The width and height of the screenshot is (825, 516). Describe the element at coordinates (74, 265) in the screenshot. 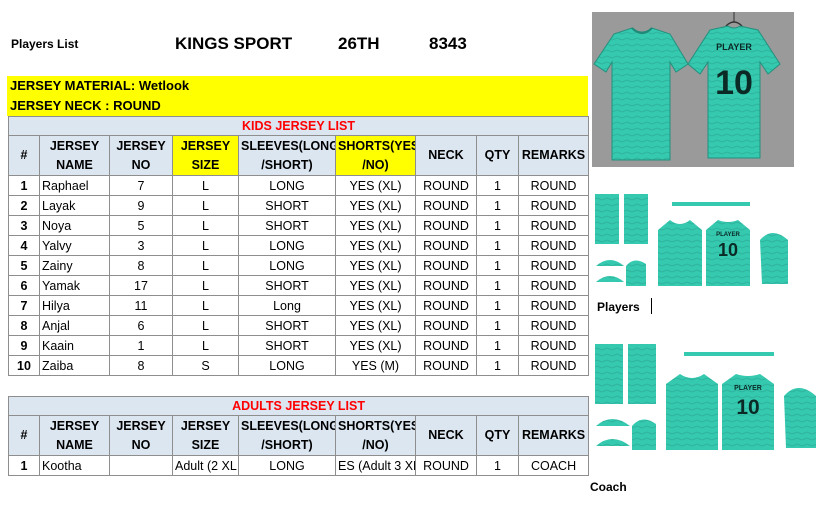

I see `cell-name: Zainy` at that location.